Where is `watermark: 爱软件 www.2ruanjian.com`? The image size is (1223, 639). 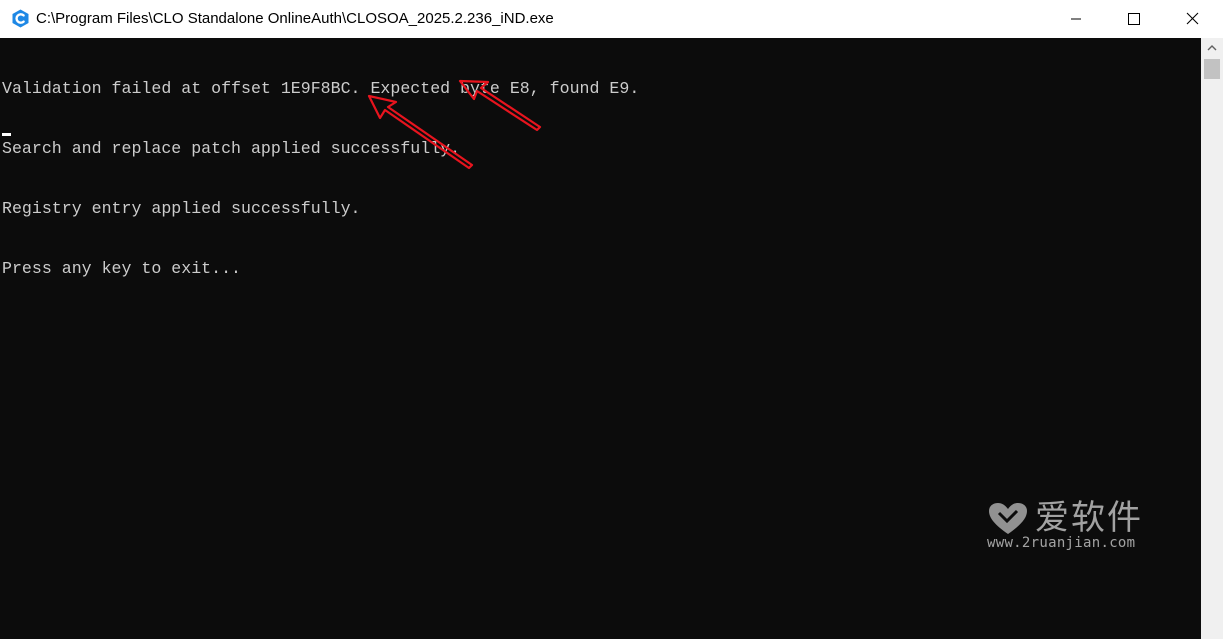 watermark: 爱软件 www.2ruanjian.com is located at coordinates (1077, 527).